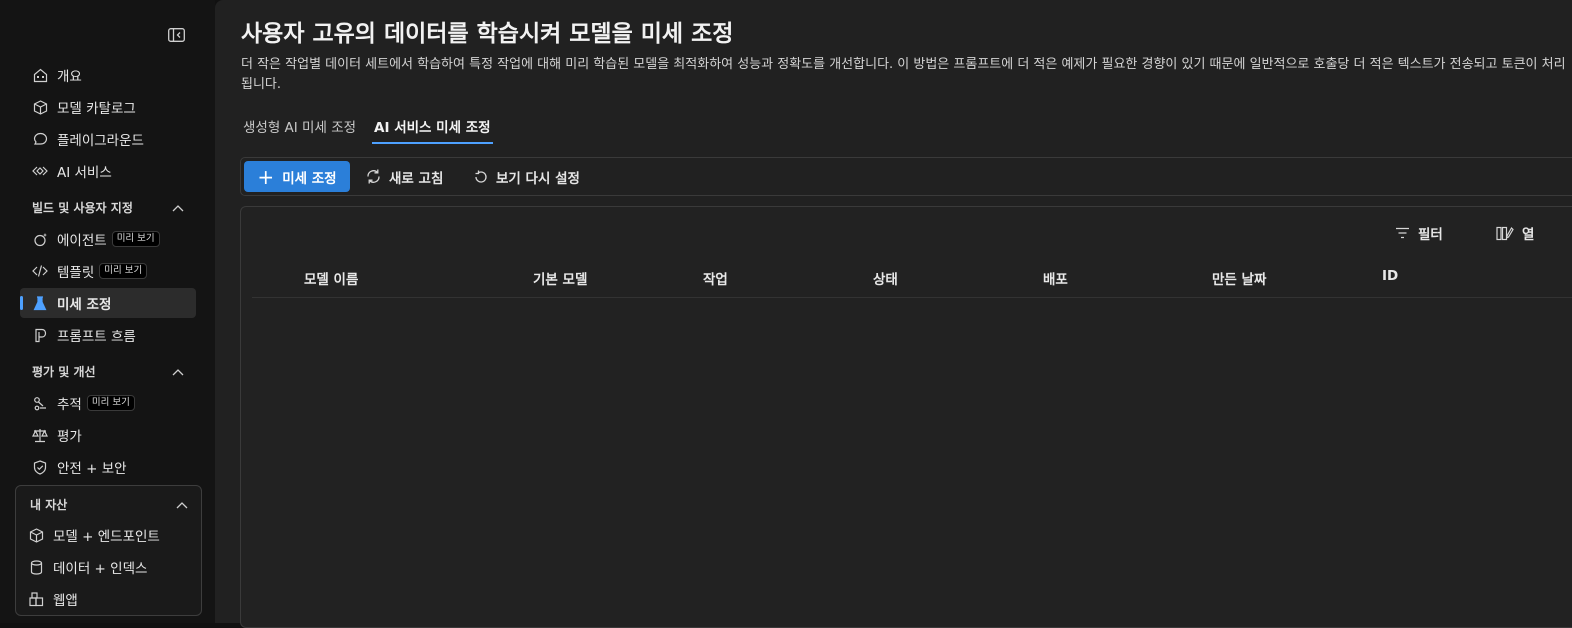  I want to click on shield-icon, so click(40, 467).